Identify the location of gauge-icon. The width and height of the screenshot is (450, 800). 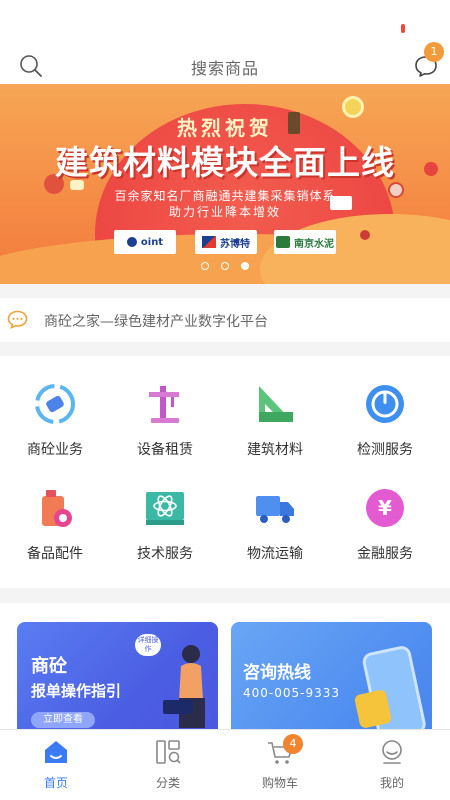
(385, 404).